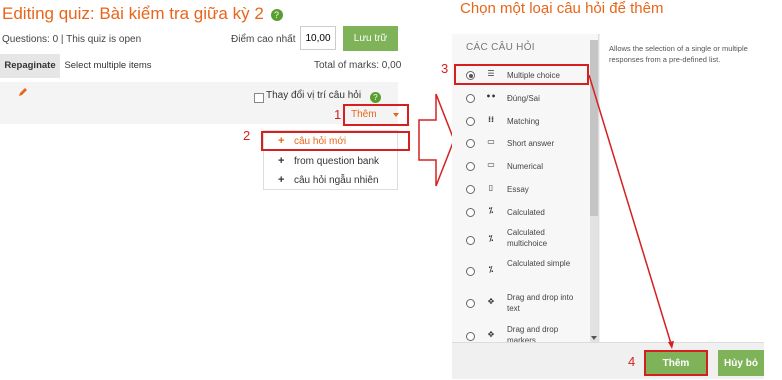 This screenshot has width=782, height=380. I want to click on question-type-label: Calculated simple, so click(542, 263).